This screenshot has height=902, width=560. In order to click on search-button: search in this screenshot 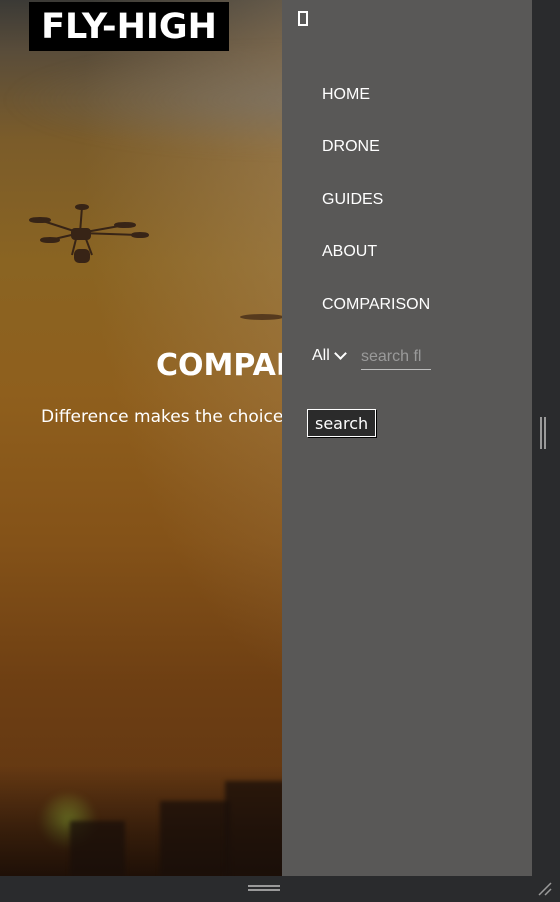, I will do `click(342, 423)`.